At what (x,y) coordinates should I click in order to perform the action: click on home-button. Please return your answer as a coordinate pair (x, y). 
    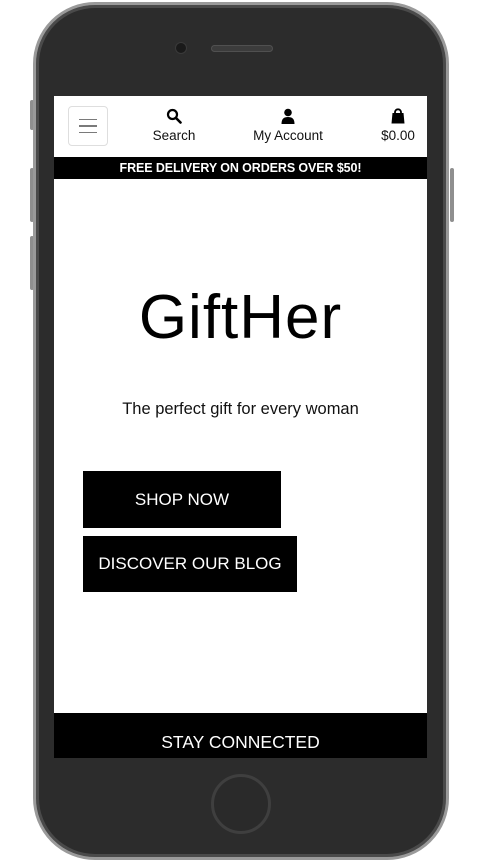
    Looking at the image, I should click on (241, 804).